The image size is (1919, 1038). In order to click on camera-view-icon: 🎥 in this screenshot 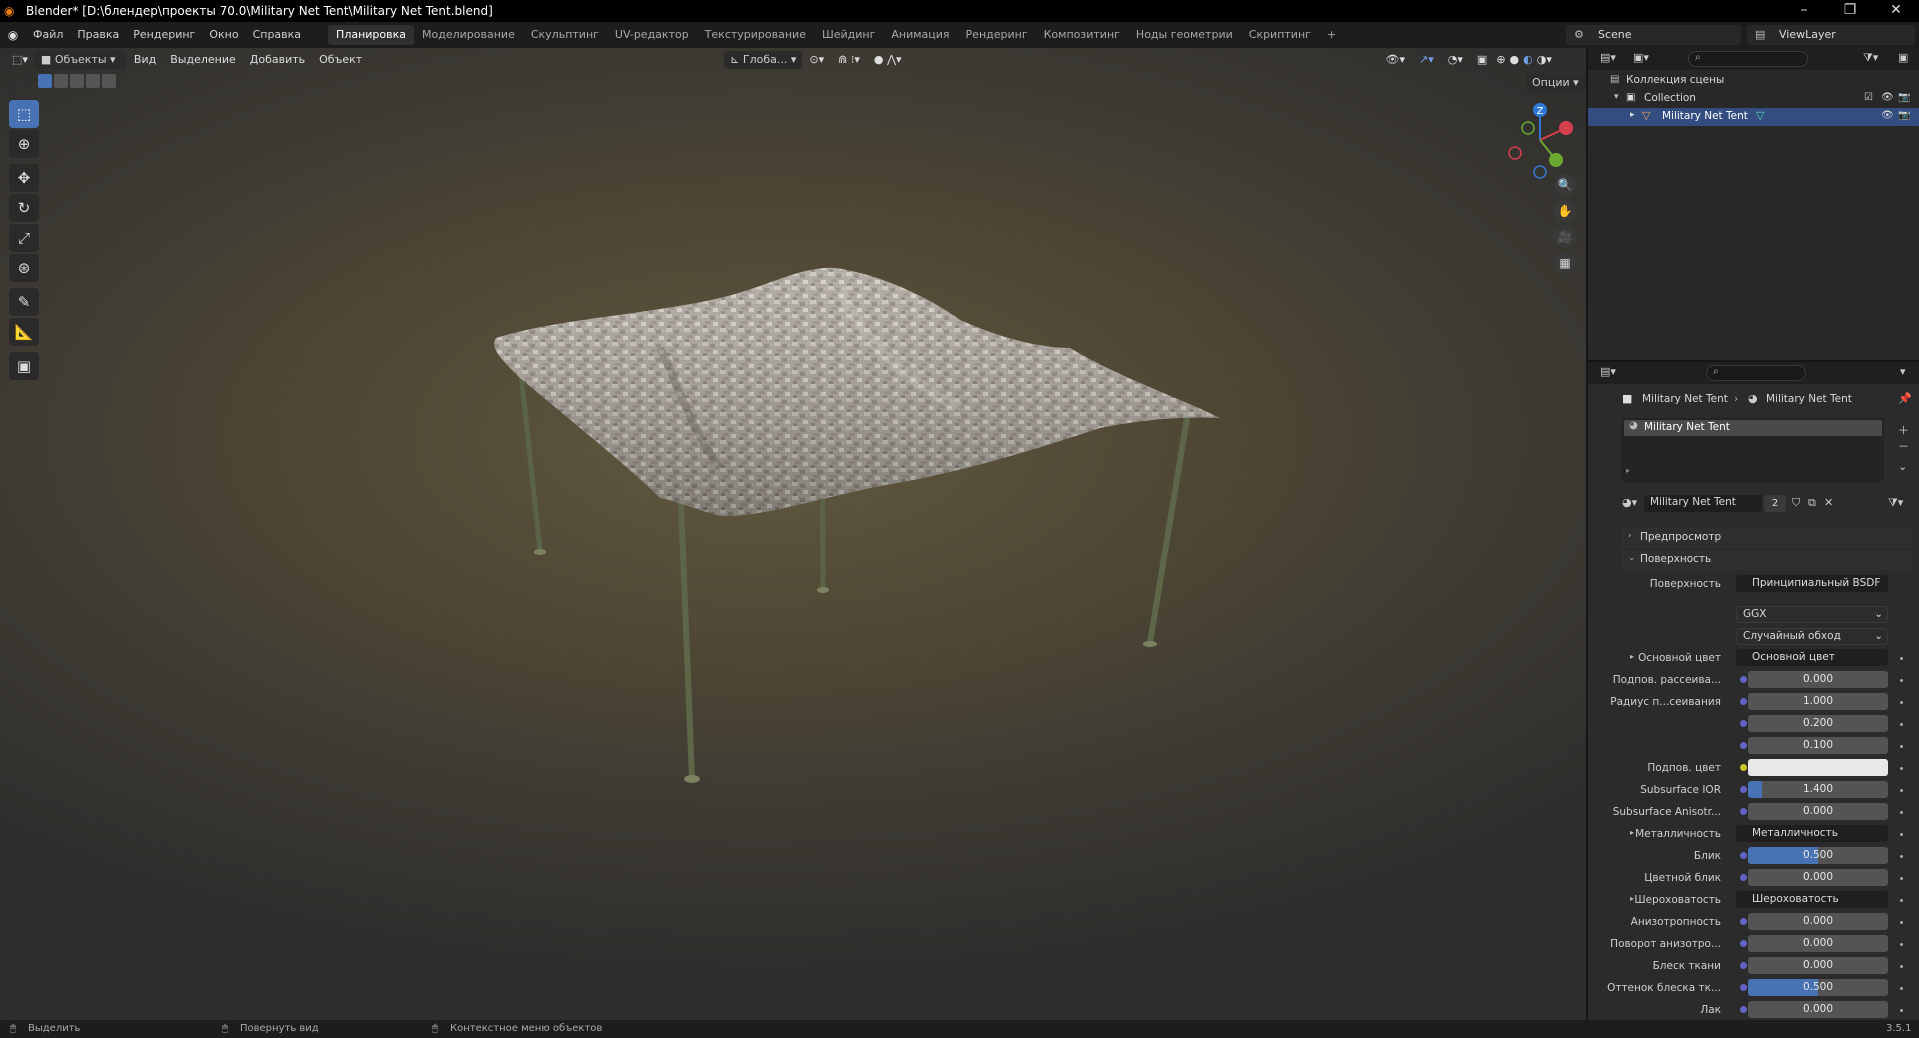, I will do `click(1565, 237)`.